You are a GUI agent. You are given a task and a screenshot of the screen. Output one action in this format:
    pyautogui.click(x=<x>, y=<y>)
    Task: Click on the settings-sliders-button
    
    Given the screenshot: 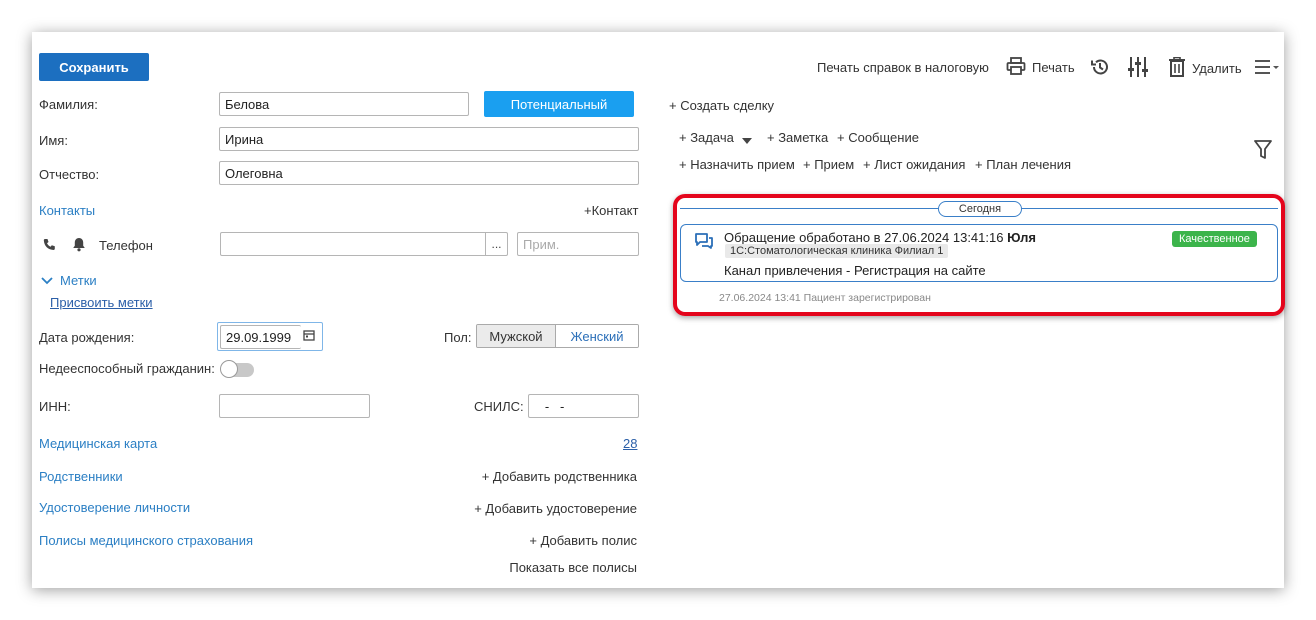 What is the action you would take?
    pyautogui.click(x=1138, y=68)
    